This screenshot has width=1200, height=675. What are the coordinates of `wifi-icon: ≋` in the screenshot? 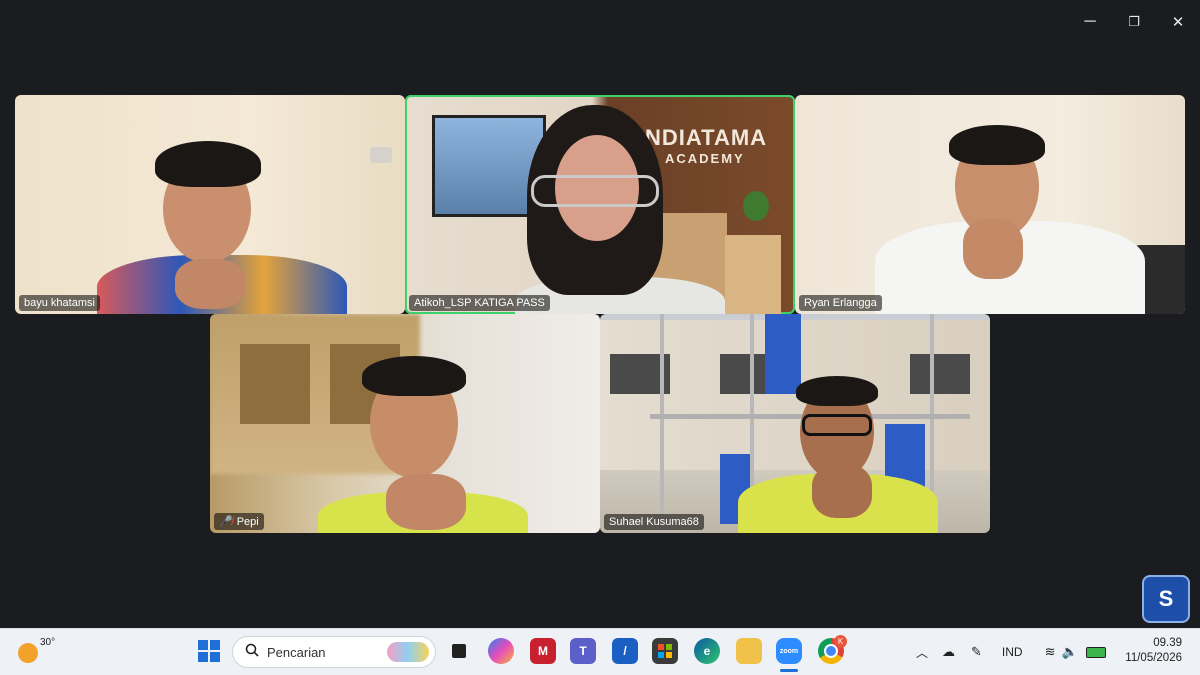 It's located at (1050, 652).